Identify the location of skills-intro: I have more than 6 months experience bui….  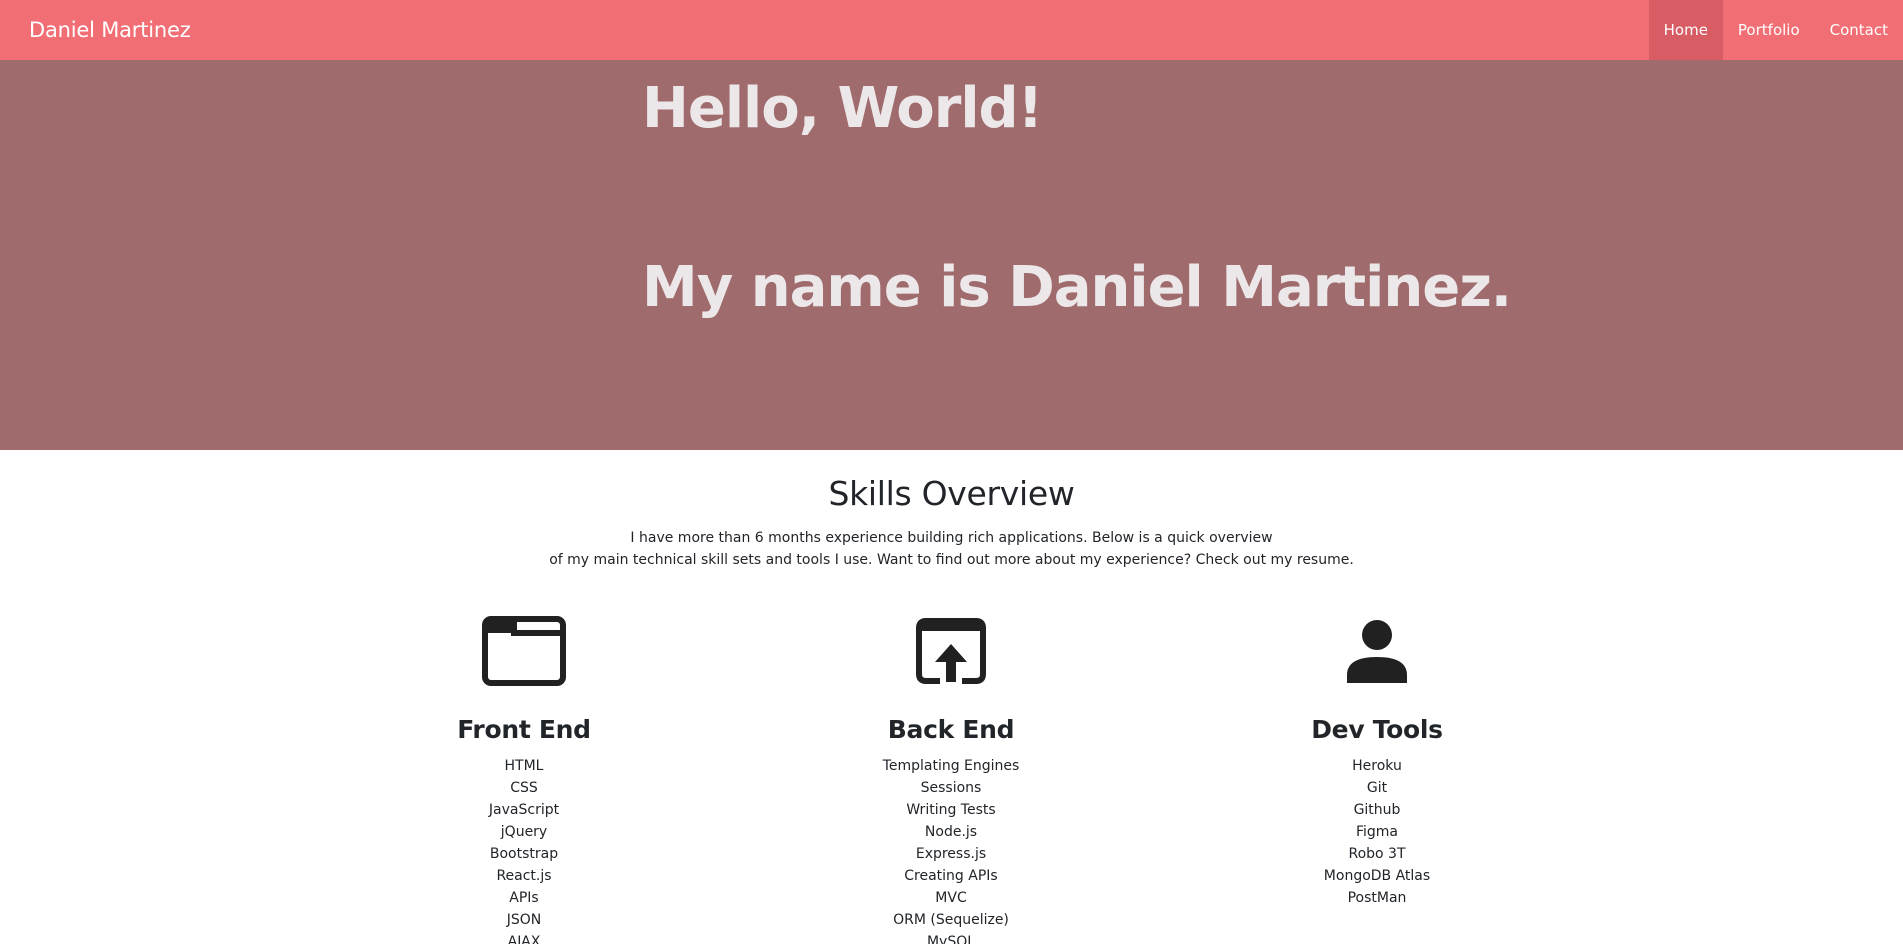
(951, 549).